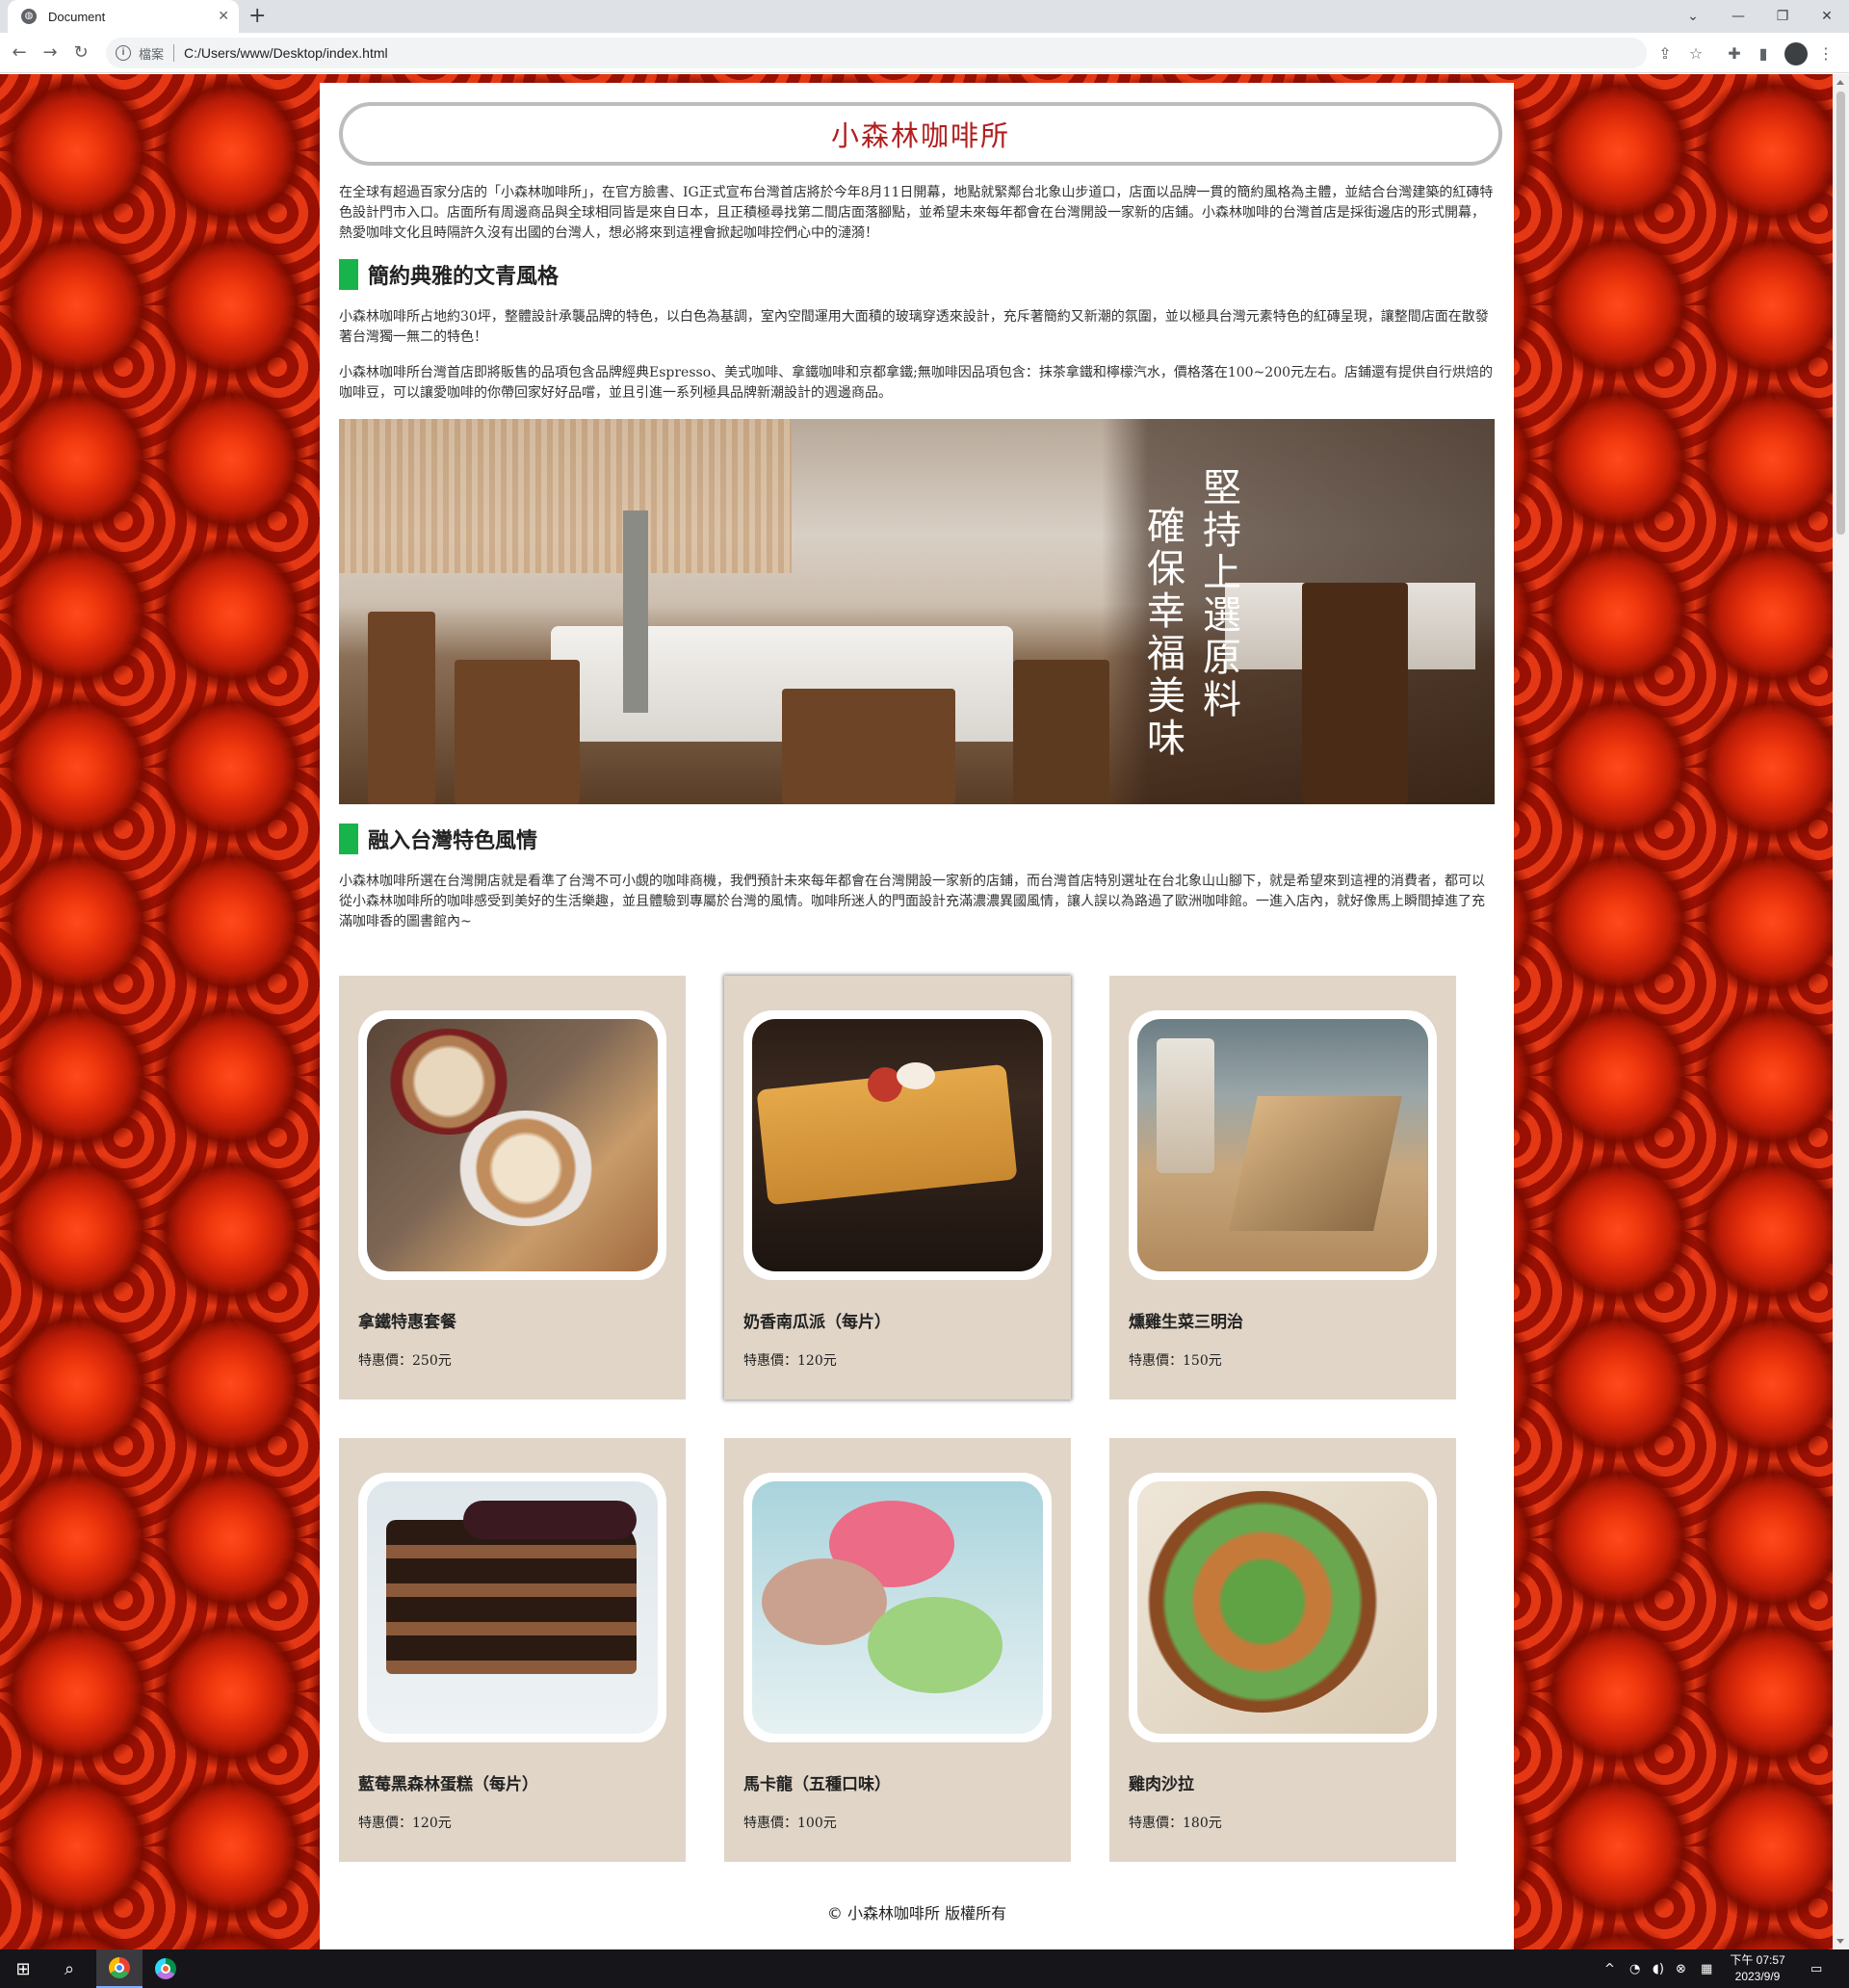 This screenshot has height=1988, width=1849. I want to click on scroll-down-icon, so click(1840, 1941).